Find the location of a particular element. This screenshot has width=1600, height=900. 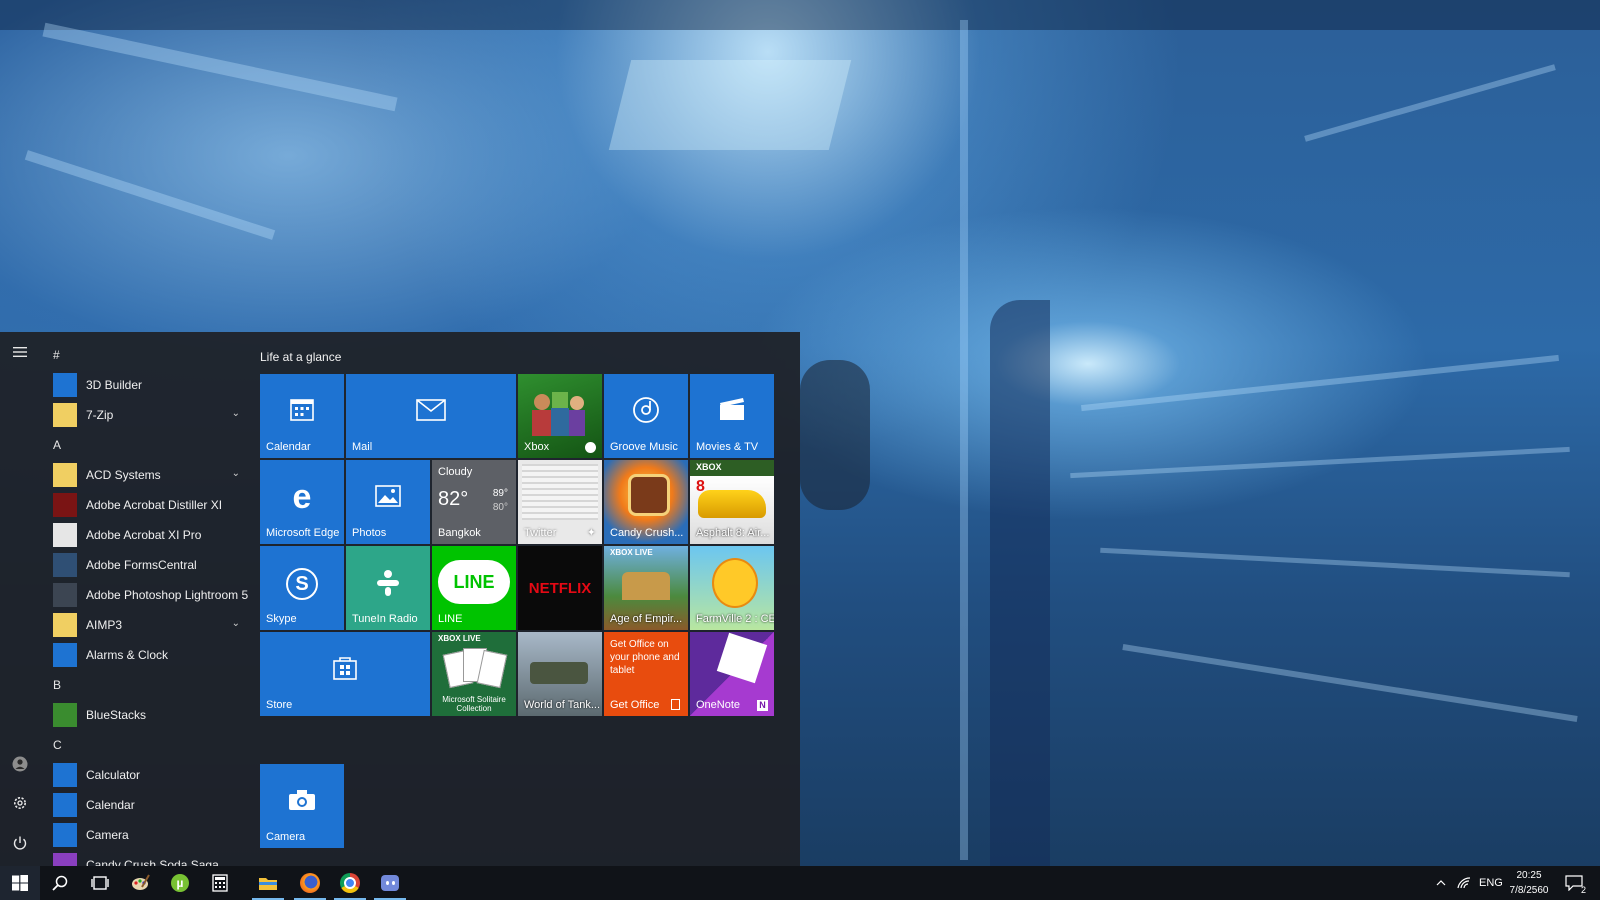

tile-group-title: Life at a glance is located at coordinates (301, 357).